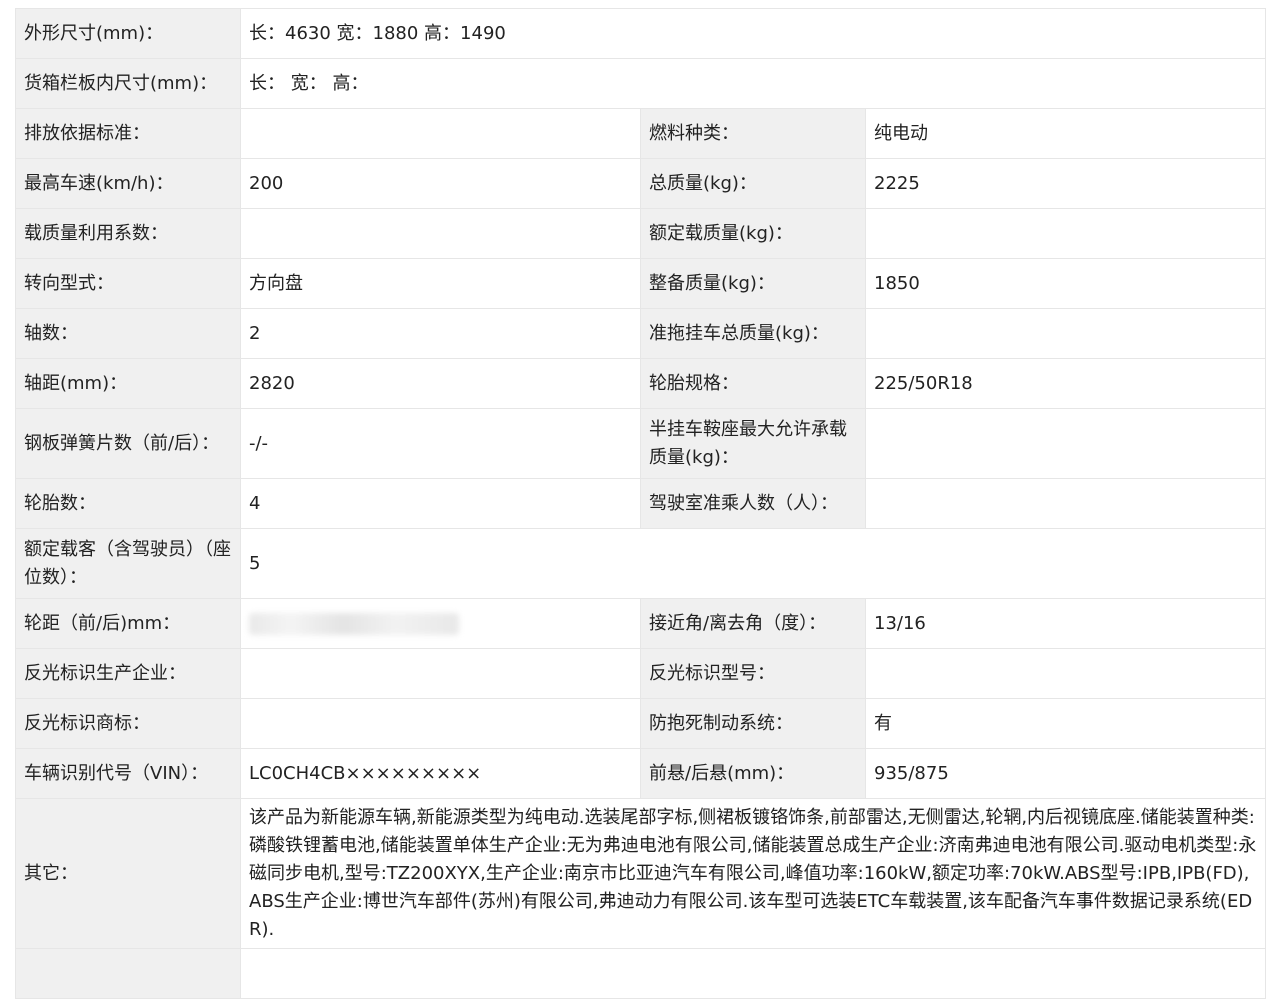 The image size is (1280, 999). I want to click on value-empty, so click(753, 973).